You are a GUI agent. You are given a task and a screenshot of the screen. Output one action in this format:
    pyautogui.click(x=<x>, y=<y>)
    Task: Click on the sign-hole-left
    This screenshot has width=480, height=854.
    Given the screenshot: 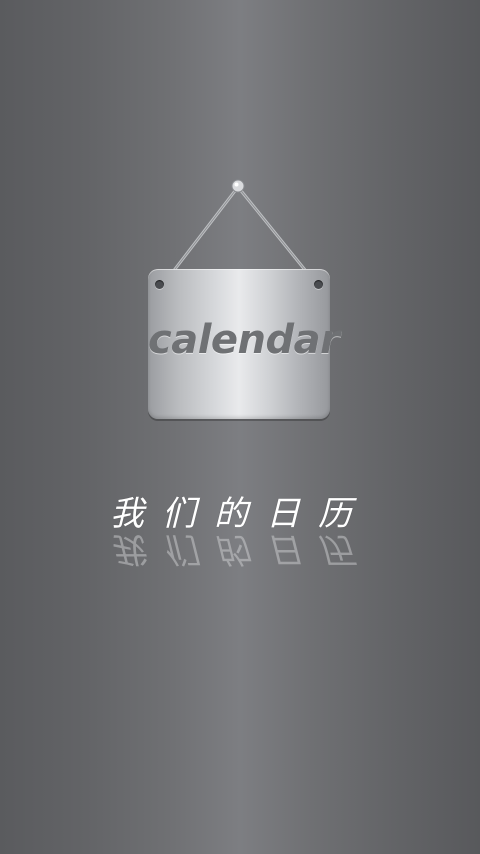 What is the action you would take?
    pyautogui.click(x=159, y=284)
    